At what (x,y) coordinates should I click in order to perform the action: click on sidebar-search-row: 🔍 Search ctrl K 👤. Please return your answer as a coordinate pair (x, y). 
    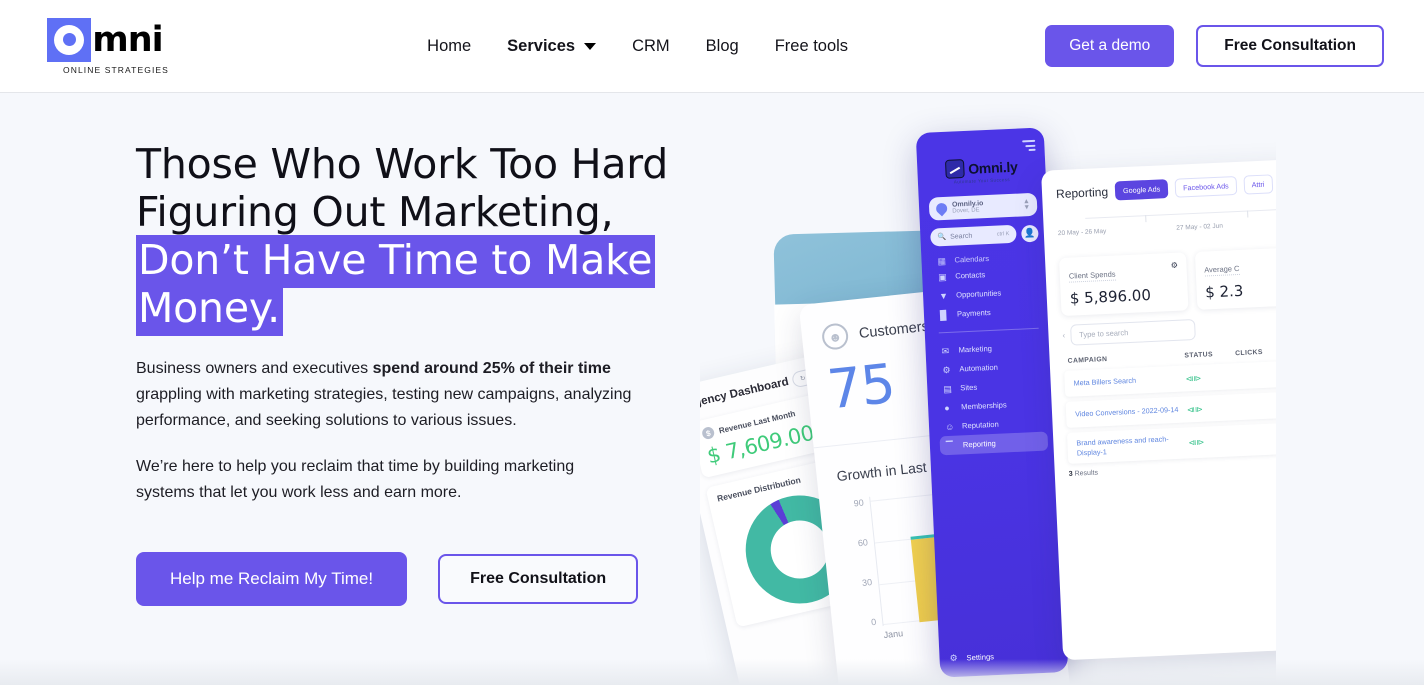
    Looking at the image, I should click on (984, 235).